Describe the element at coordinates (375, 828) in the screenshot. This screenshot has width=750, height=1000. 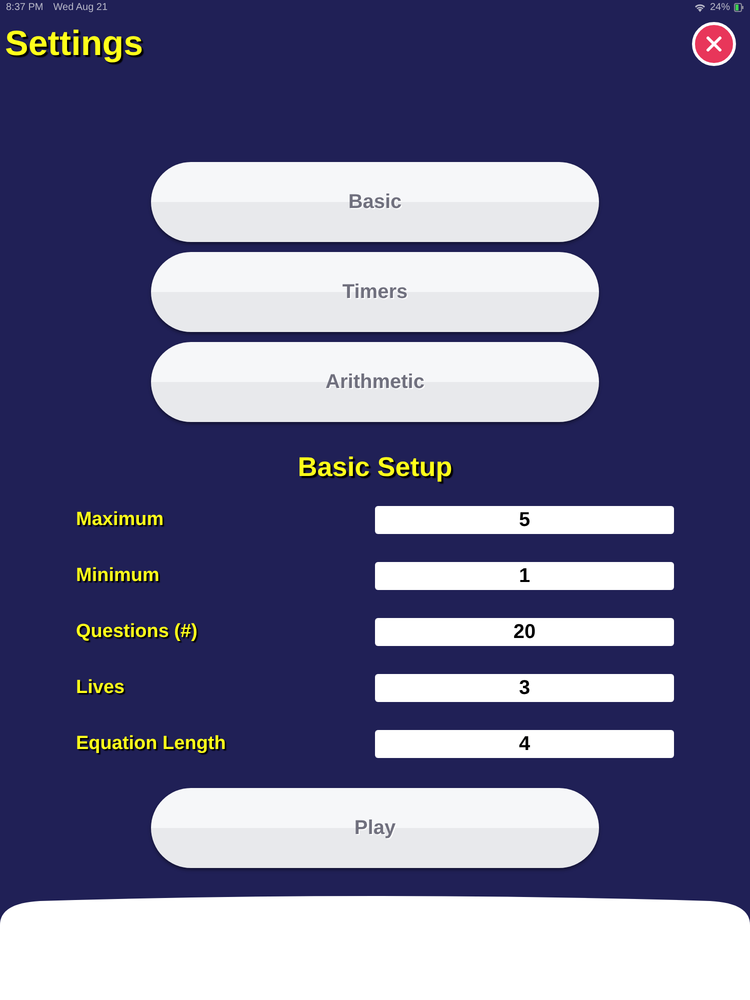
I see `play-button: Play` at that location.